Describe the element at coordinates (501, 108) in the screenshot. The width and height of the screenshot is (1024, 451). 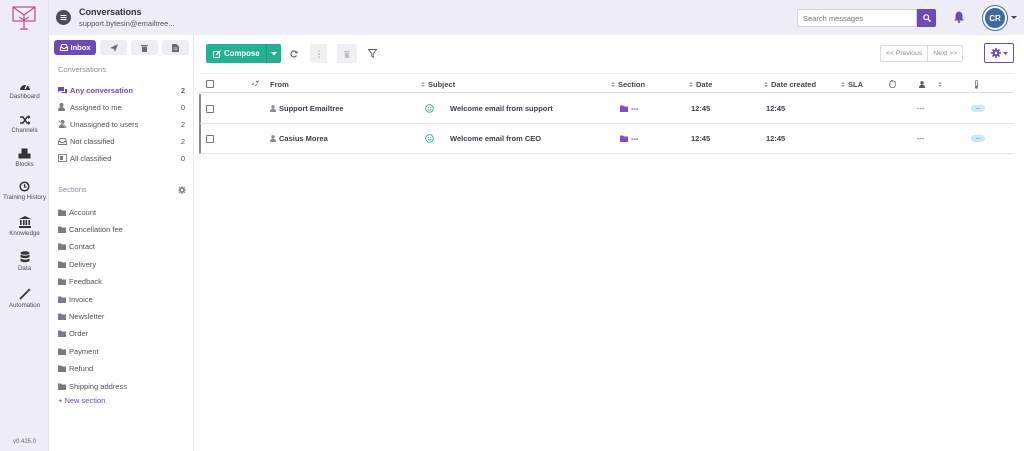
I see `row-subject: Welcome email from support` at that location.